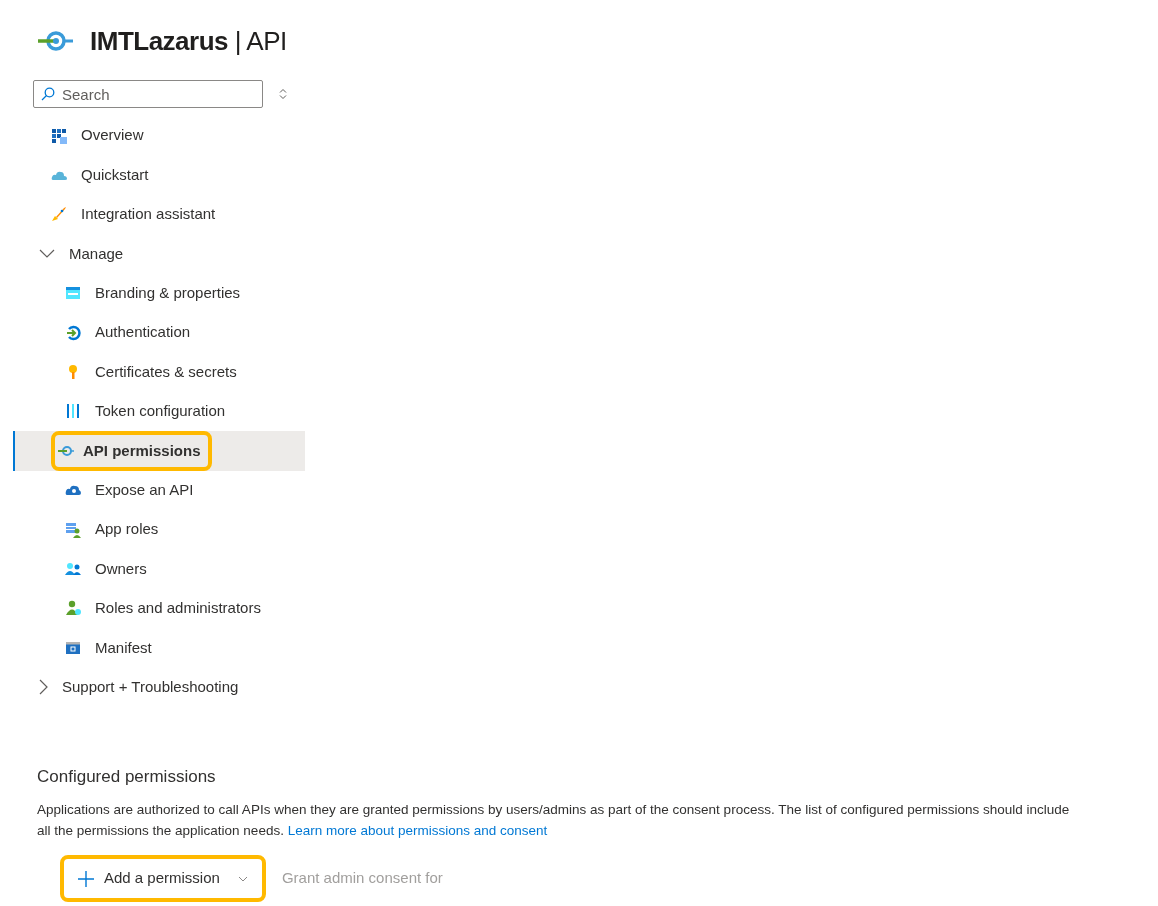 This screenshot has width=1158, height=906. Describe the element at coordinates (283, 94) in the screenshot. I see `collapse-icon` at that location.